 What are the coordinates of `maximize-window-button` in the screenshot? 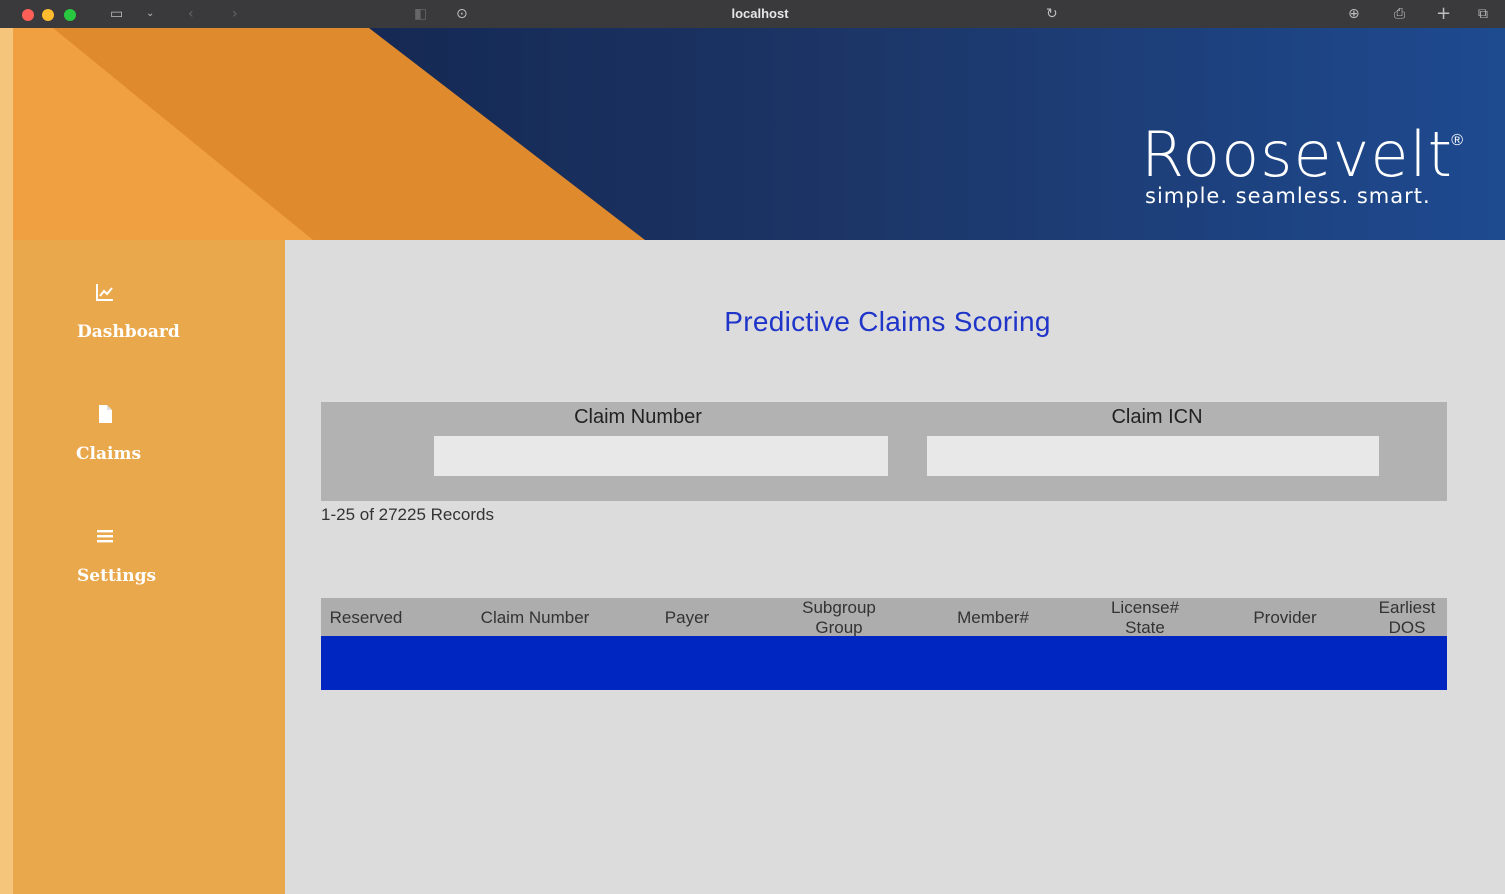 It's located at (70, 15).